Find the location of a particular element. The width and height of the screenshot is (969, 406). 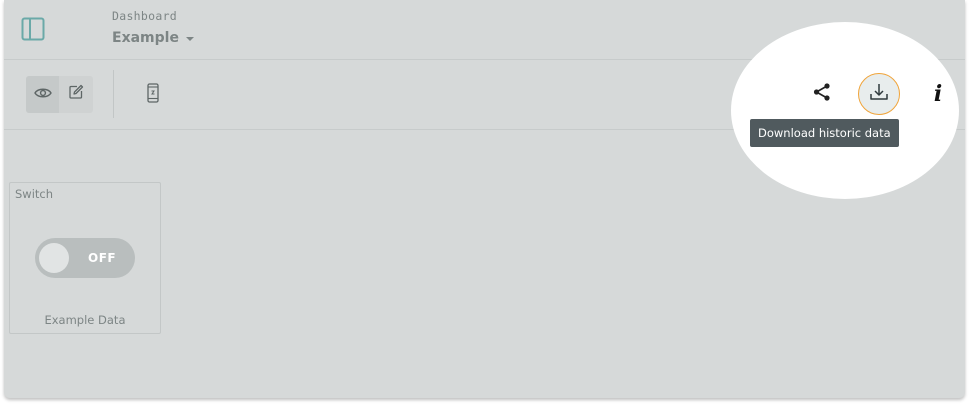

breadcrumb: Dashboard is located at coordinates (144, 16).